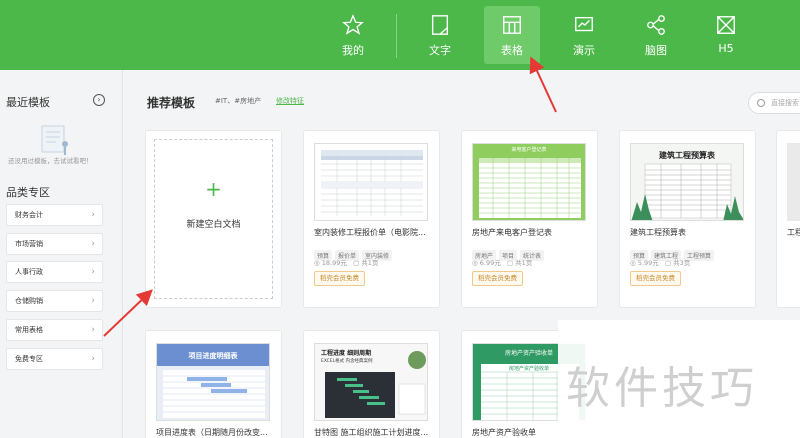  Describe the element at coordinates (656, 25) in the screenshot. I see `mindmap-icon` at that location.